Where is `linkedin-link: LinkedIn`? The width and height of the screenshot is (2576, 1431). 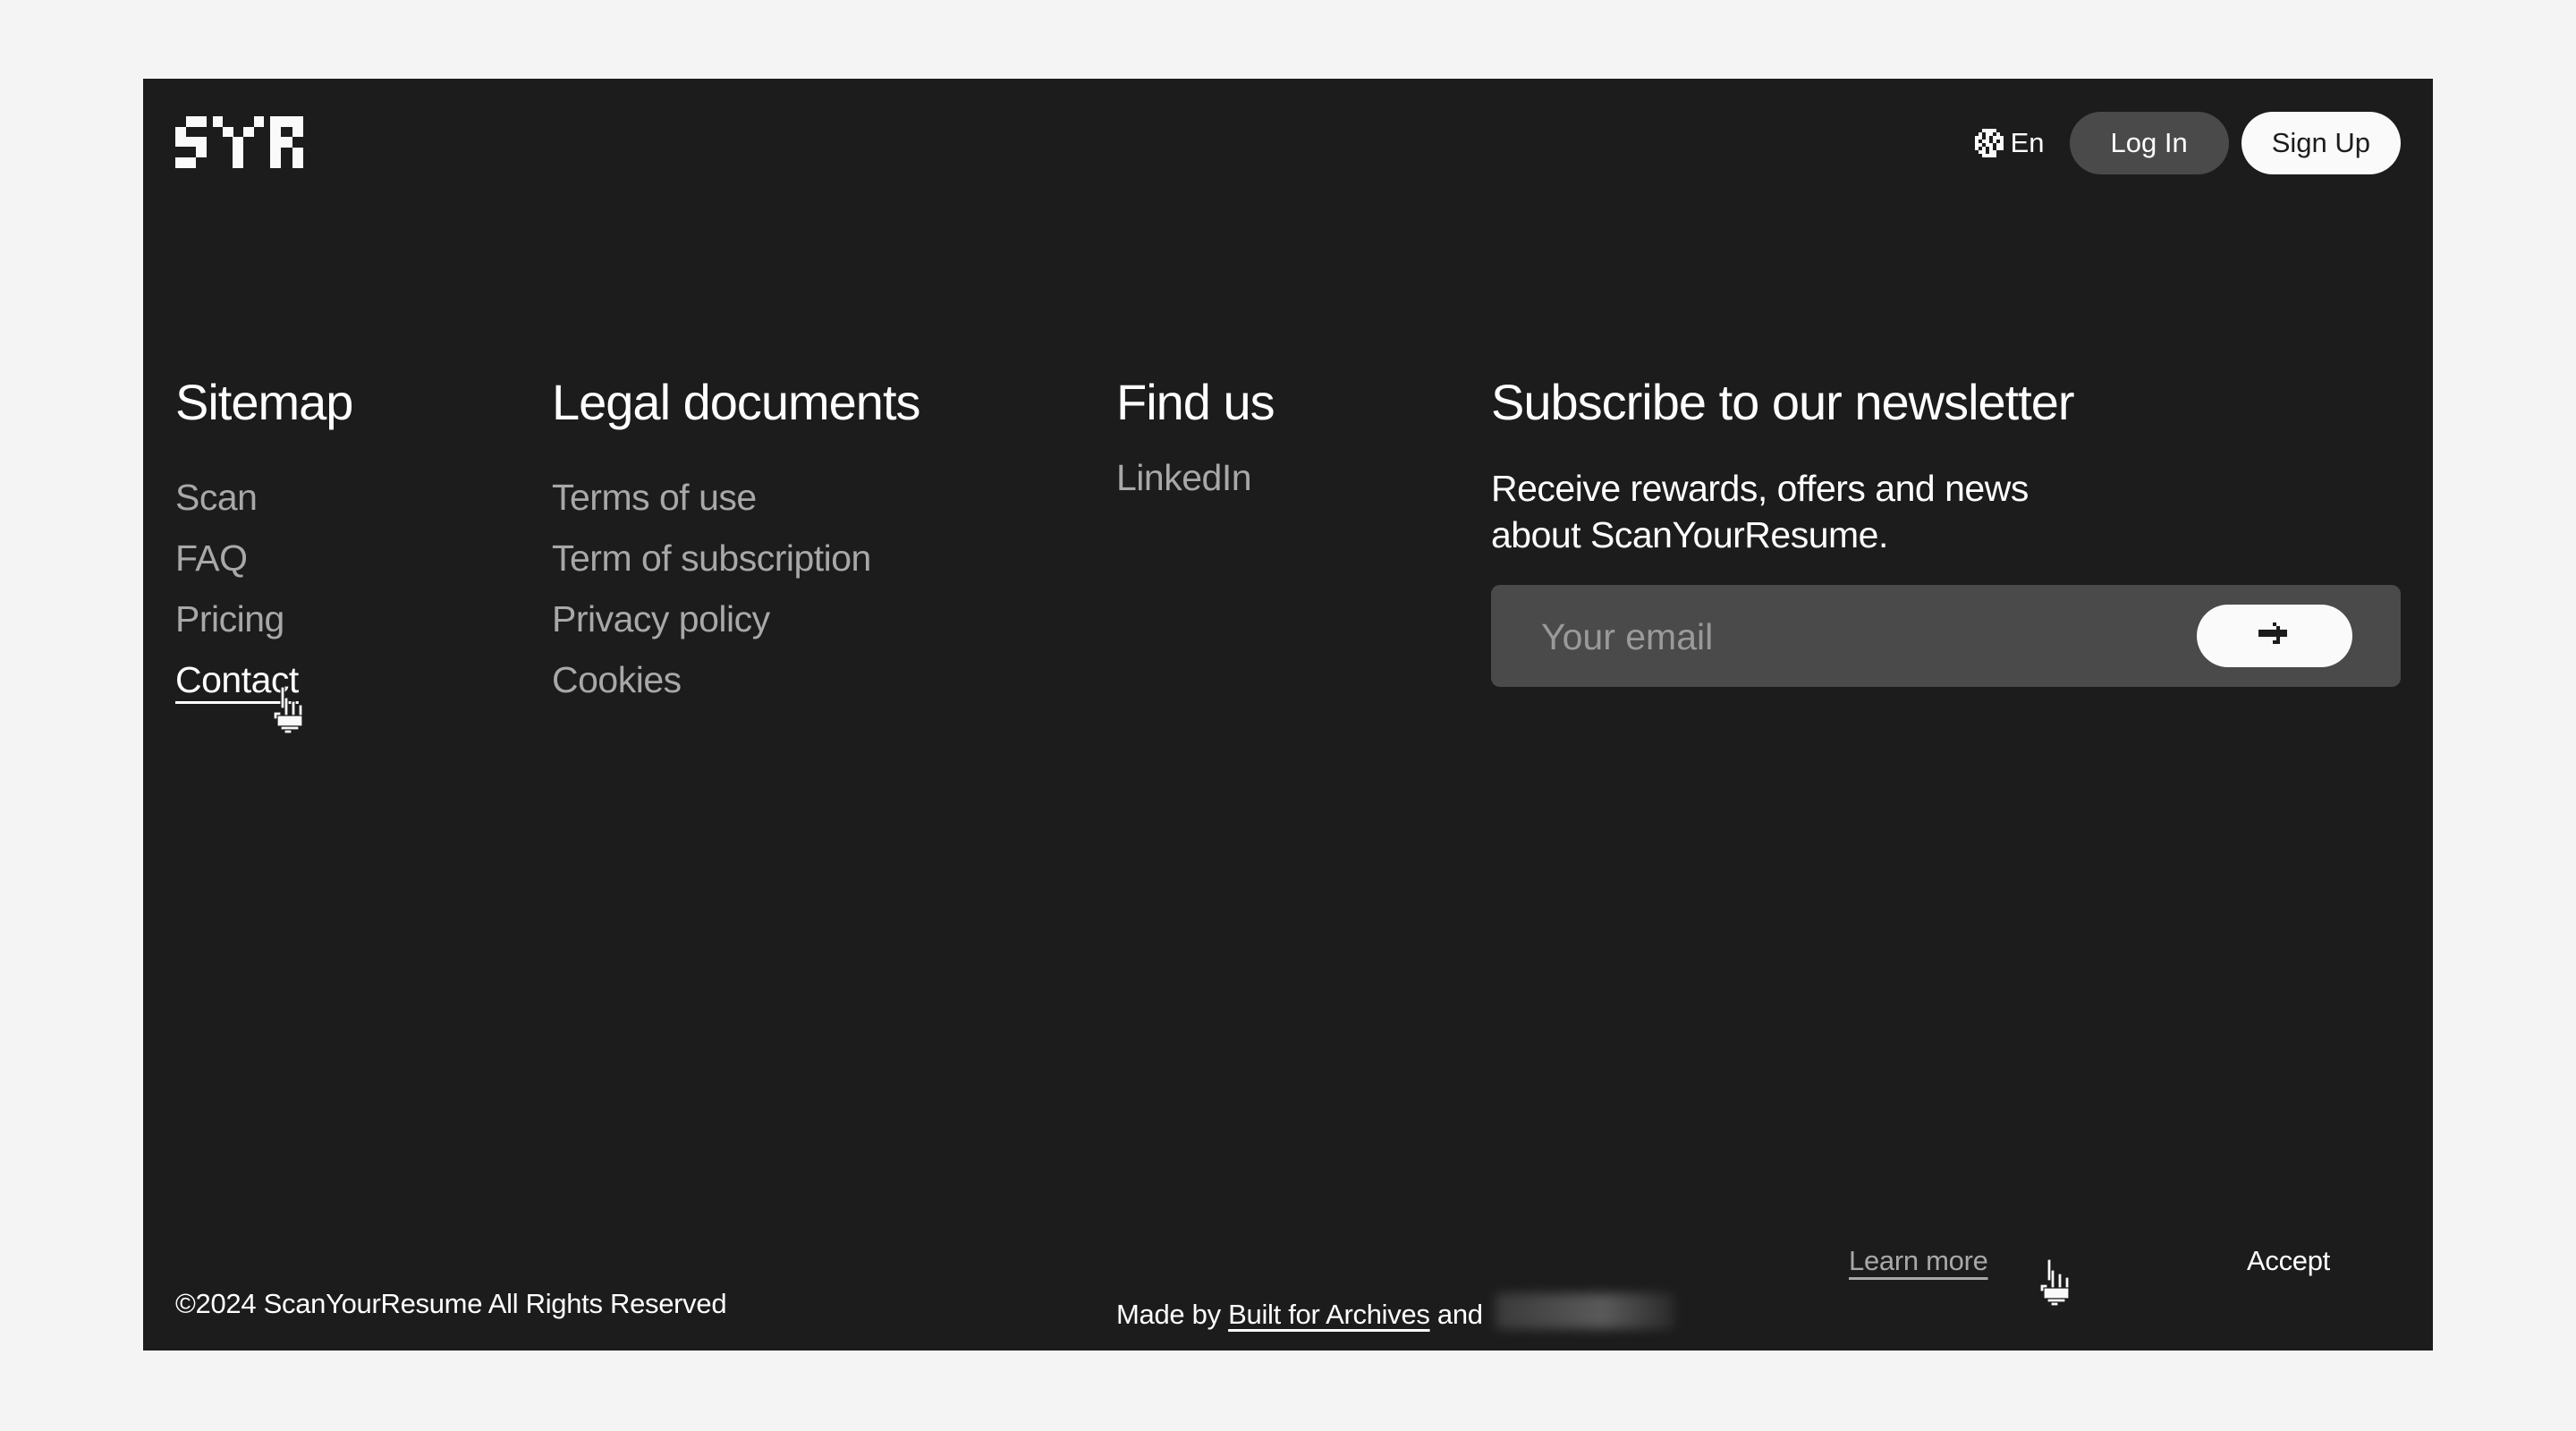
linkedin-link: LinkedIn is located at coordinates (1184, 478).